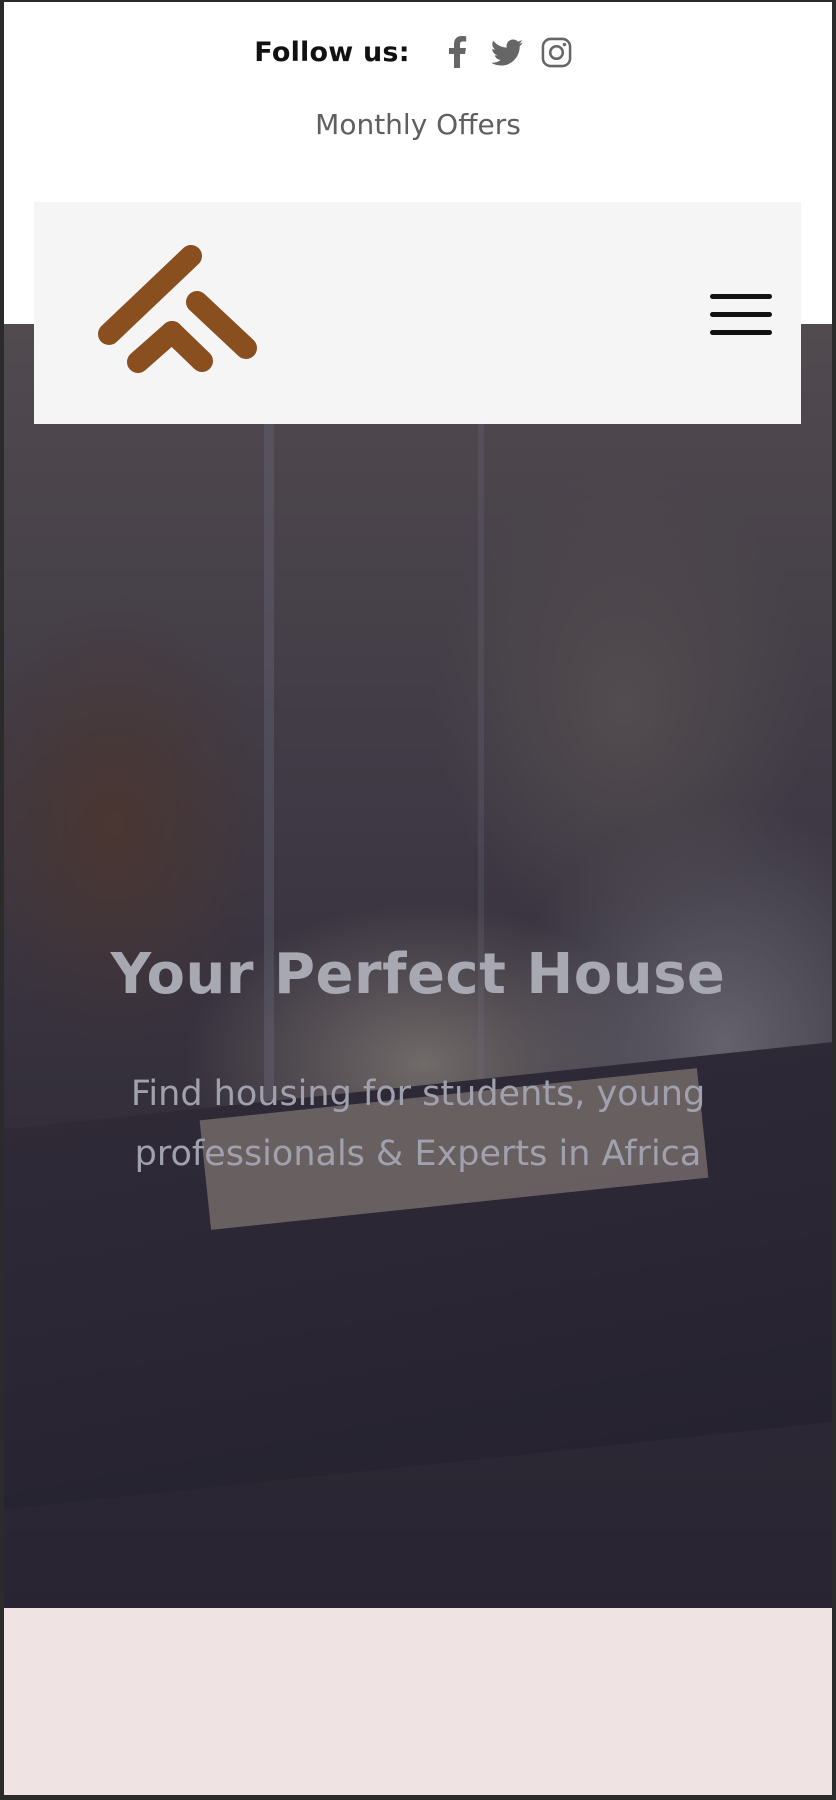 This screenshot has width=836, height=1800. I want to click on next-section-band, so click(418, 1701).